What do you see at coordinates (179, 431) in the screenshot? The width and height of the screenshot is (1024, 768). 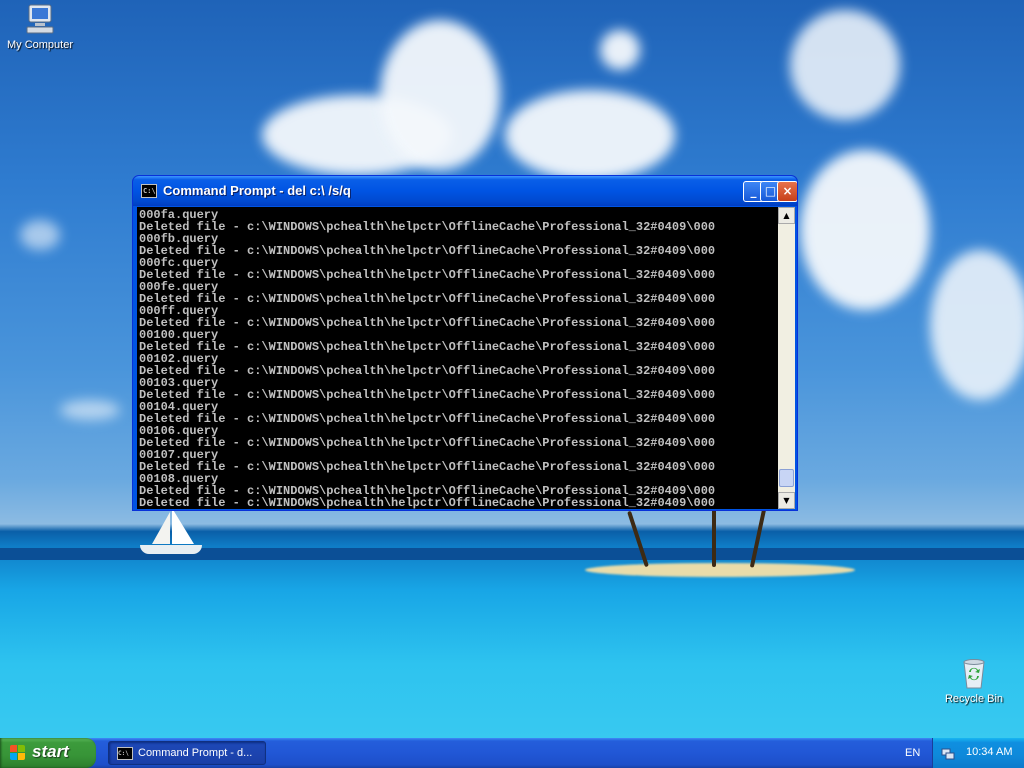 I see `console-line: 00106.query` at bounding box center [179, 431].